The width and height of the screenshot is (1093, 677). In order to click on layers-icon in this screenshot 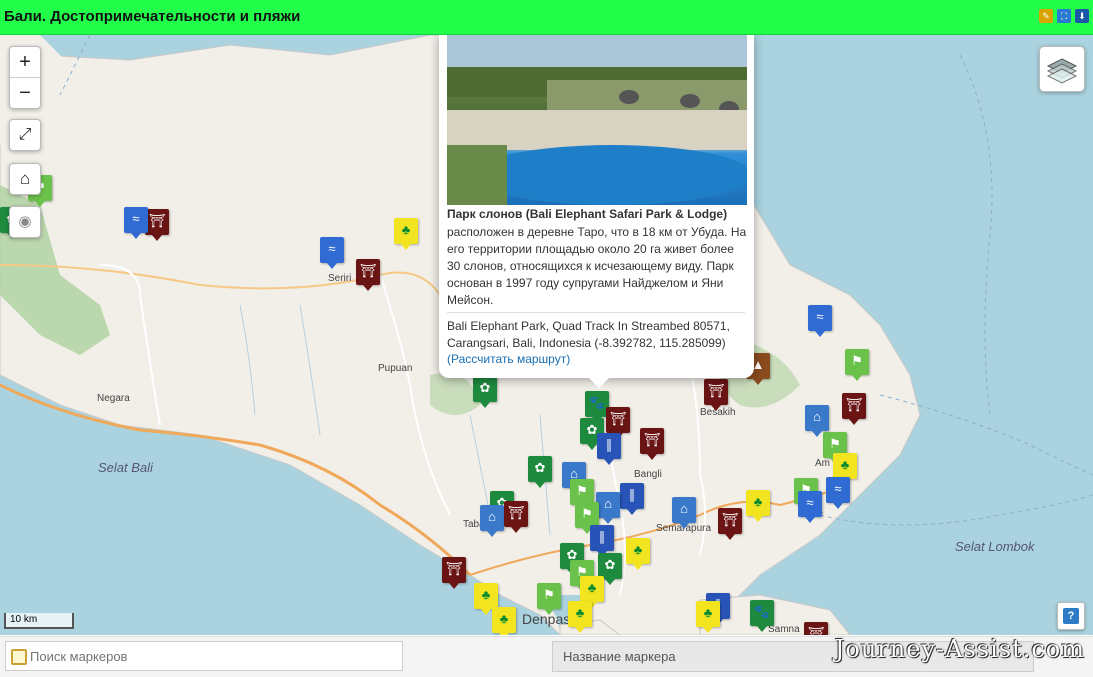, I will do `click(1062, 71)`.